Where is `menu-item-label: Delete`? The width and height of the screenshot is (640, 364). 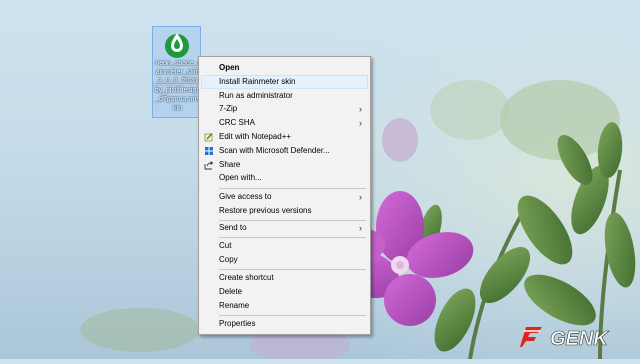 menu-item-label: Delete is located at coordinates (231, 291).